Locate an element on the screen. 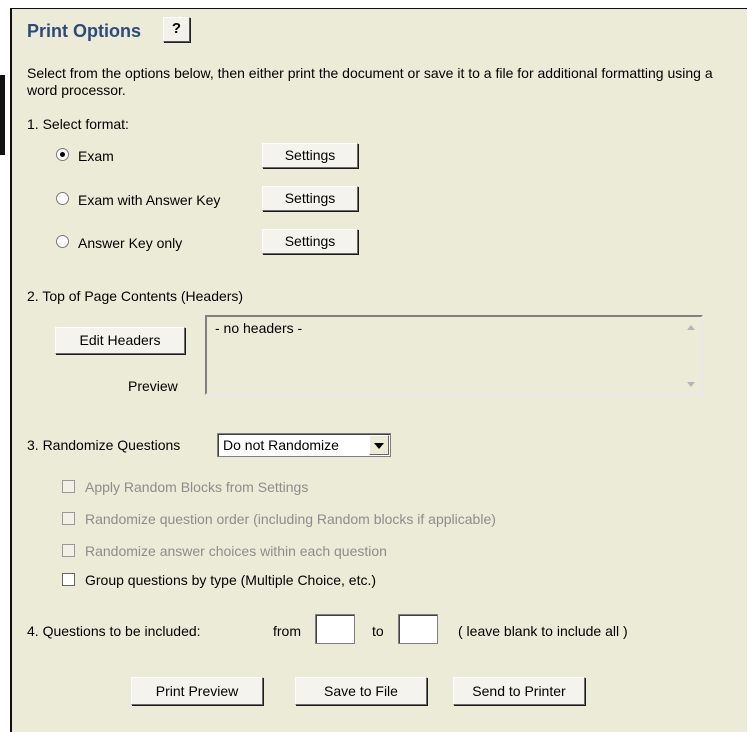  to-input is located at coordinates (418, 629).